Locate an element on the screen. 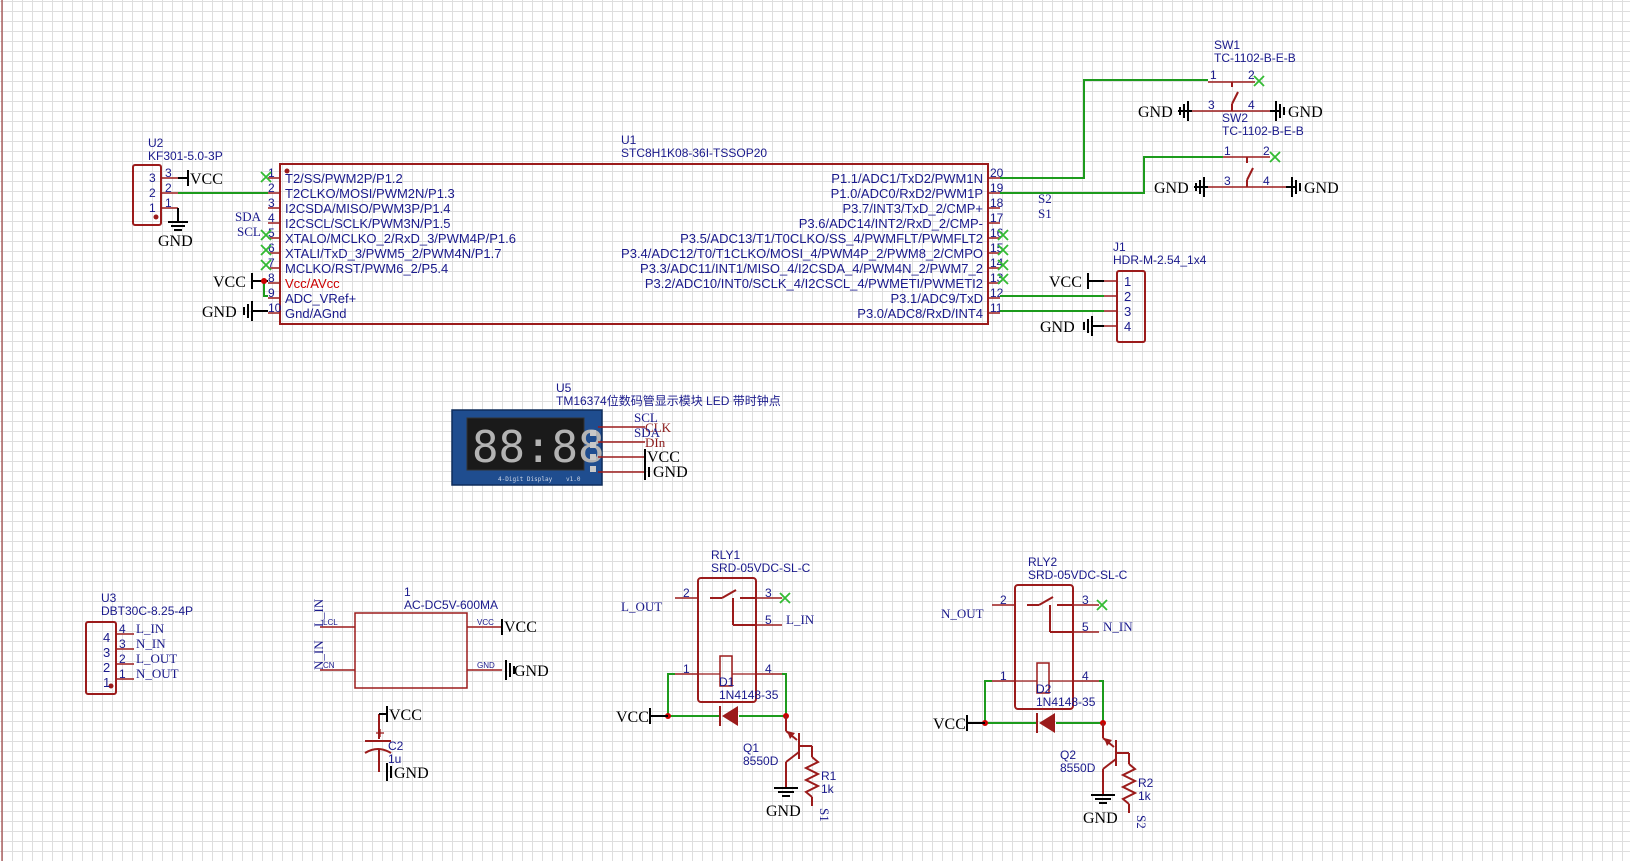 Image resolution: width=1630 pixels, height=861 pixels. q2-transistor: Q2 8550D is located at coordinates (1094, 759).